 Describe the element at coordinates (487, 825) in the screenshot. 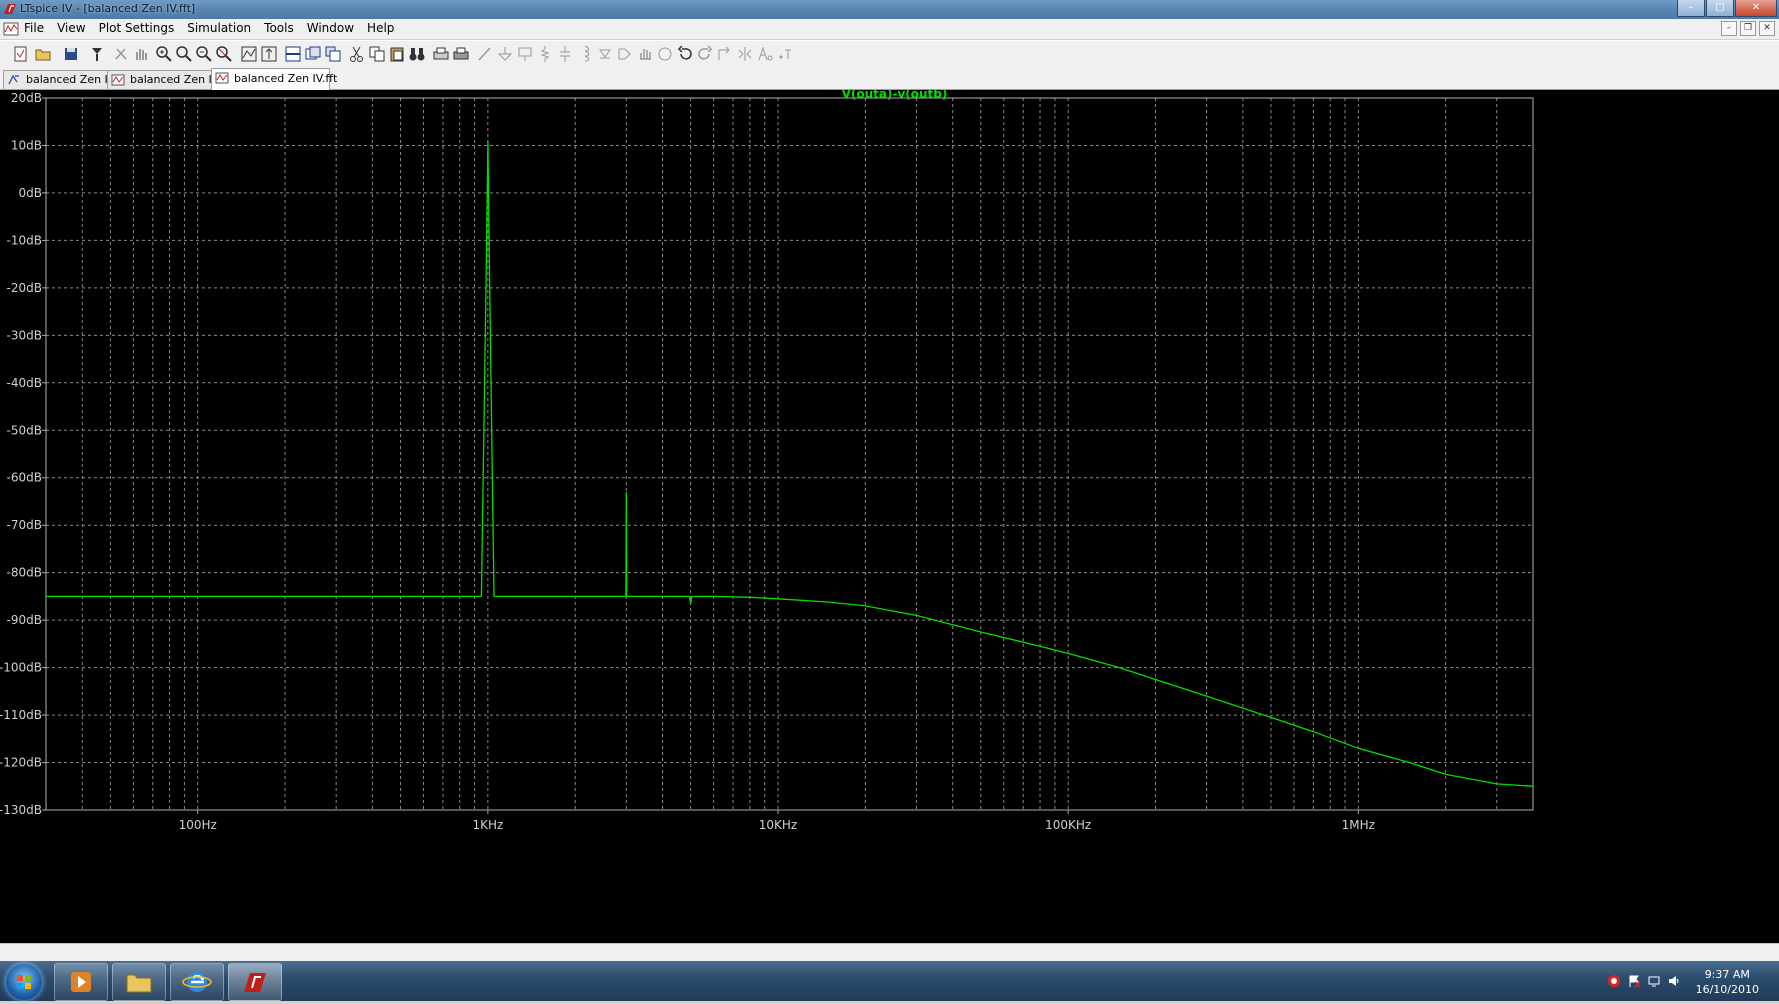

I see `x-tick-label: 1KHz` at that location.